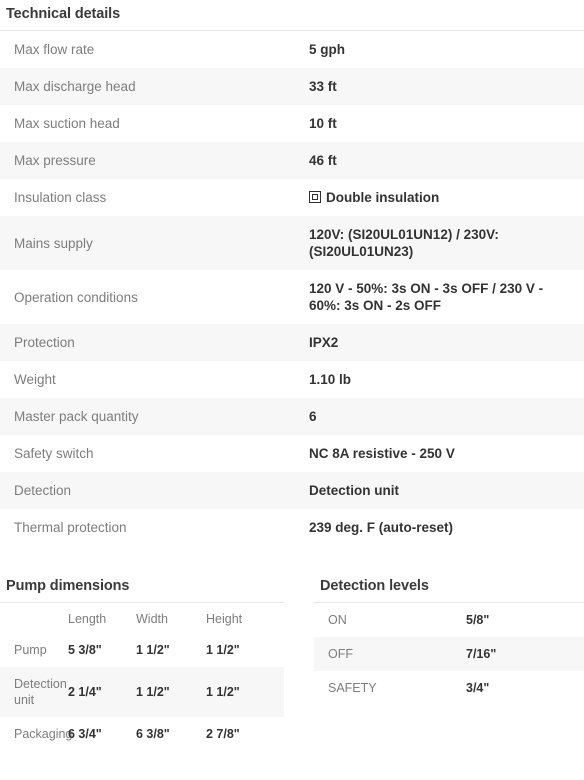 This screenshot has width=584, height=780. Describe the element at coordinates (44, 342) in the screenshot. I see `spec-label: Protection` at that location.